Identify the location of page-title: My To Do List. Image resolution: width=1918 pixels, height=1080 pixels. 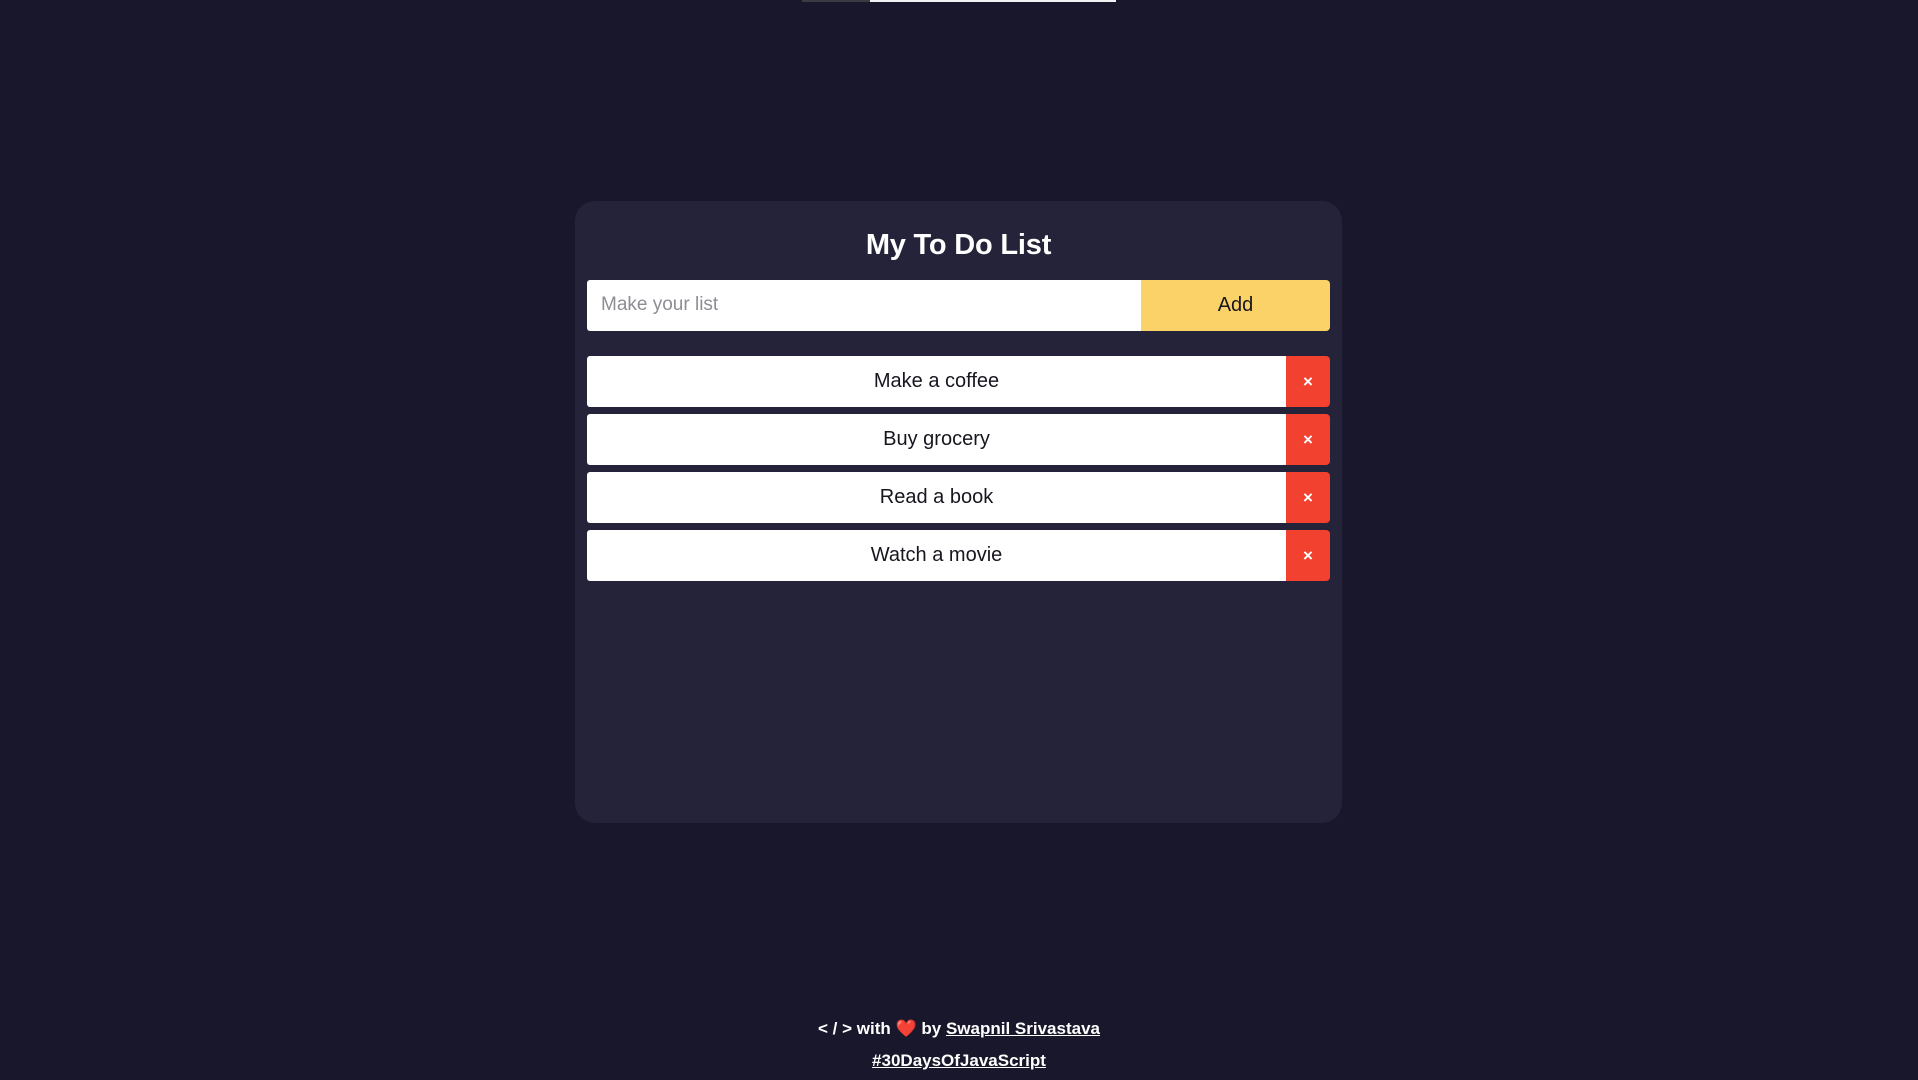
(958, 245).